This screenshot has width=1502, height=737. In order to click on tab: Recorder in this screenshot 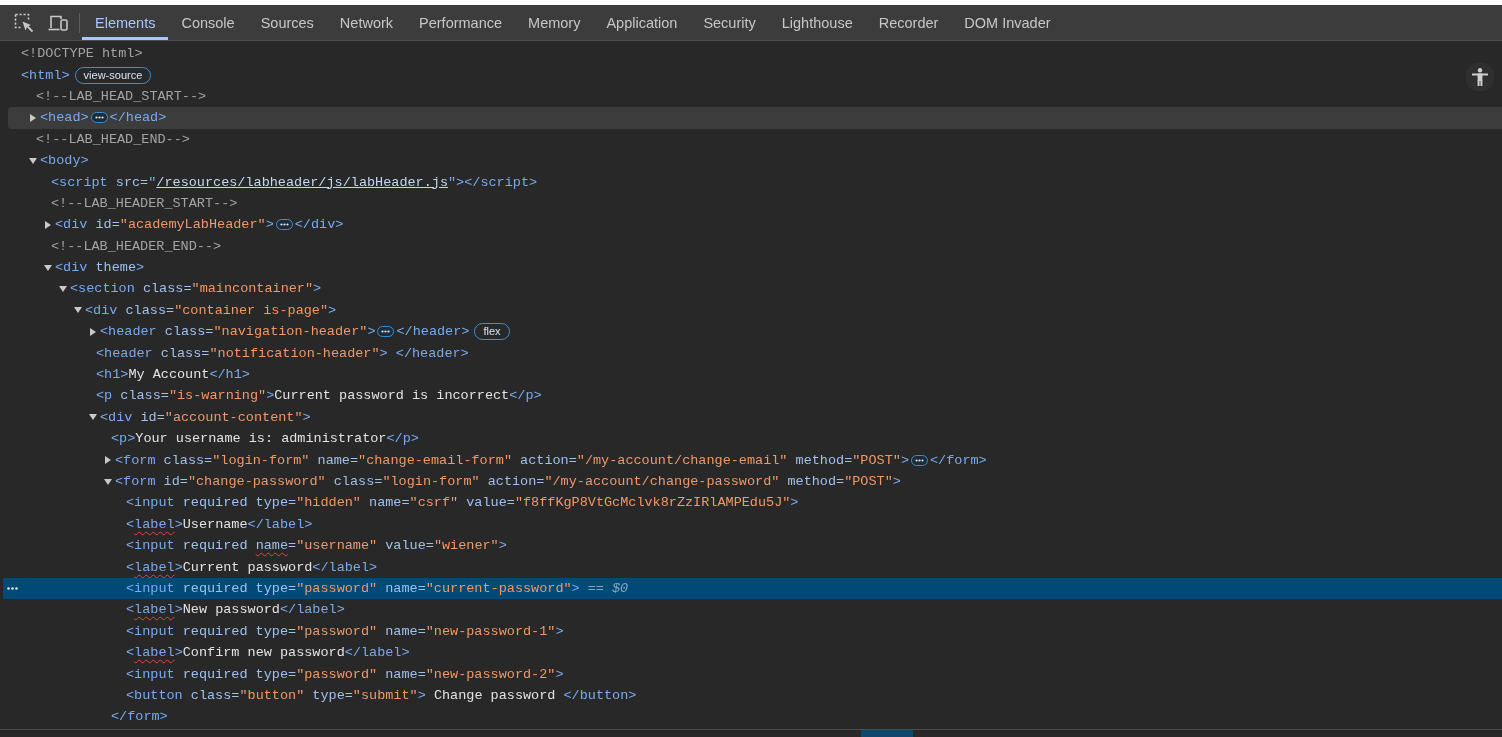, I will do `click(908, 22)`.